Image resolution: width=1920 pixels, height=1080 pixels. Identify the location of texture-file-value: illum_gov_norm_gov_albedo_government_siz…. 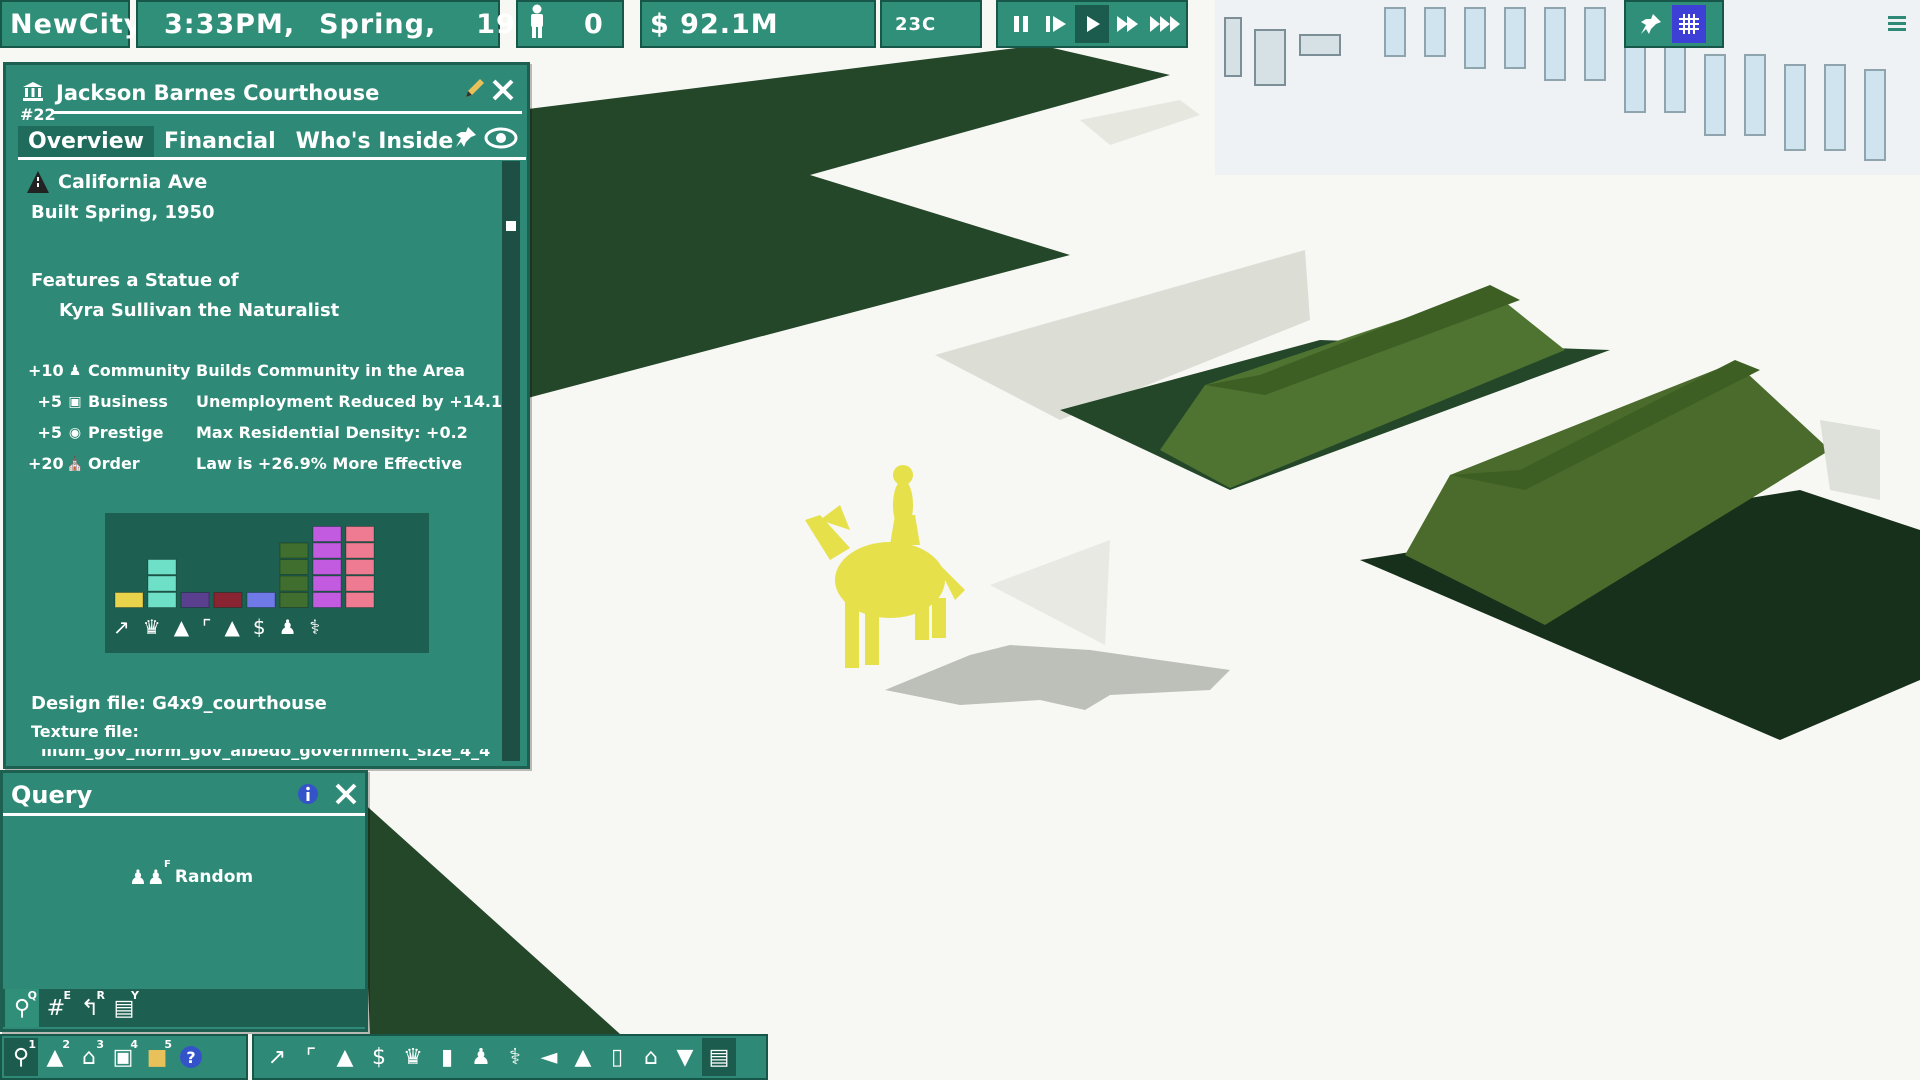
(266, 754).